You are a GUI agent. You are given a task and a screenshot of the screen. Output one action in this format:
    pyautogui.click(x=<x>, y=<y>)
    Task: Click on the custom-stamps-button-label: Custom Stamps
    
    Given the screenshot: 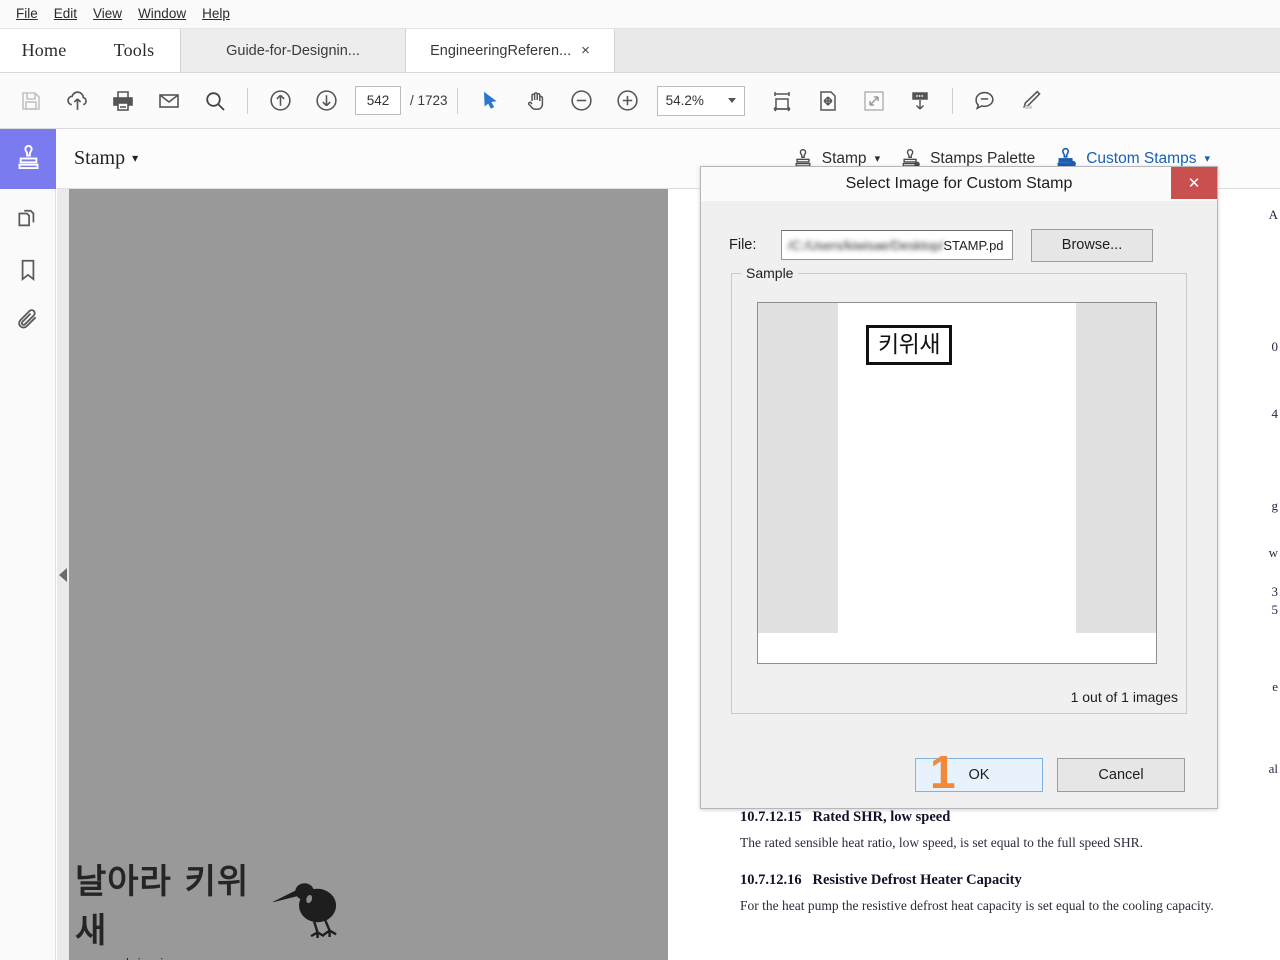 What is the action you would take?
    pyautogui.click(x=1141, y=158)
    